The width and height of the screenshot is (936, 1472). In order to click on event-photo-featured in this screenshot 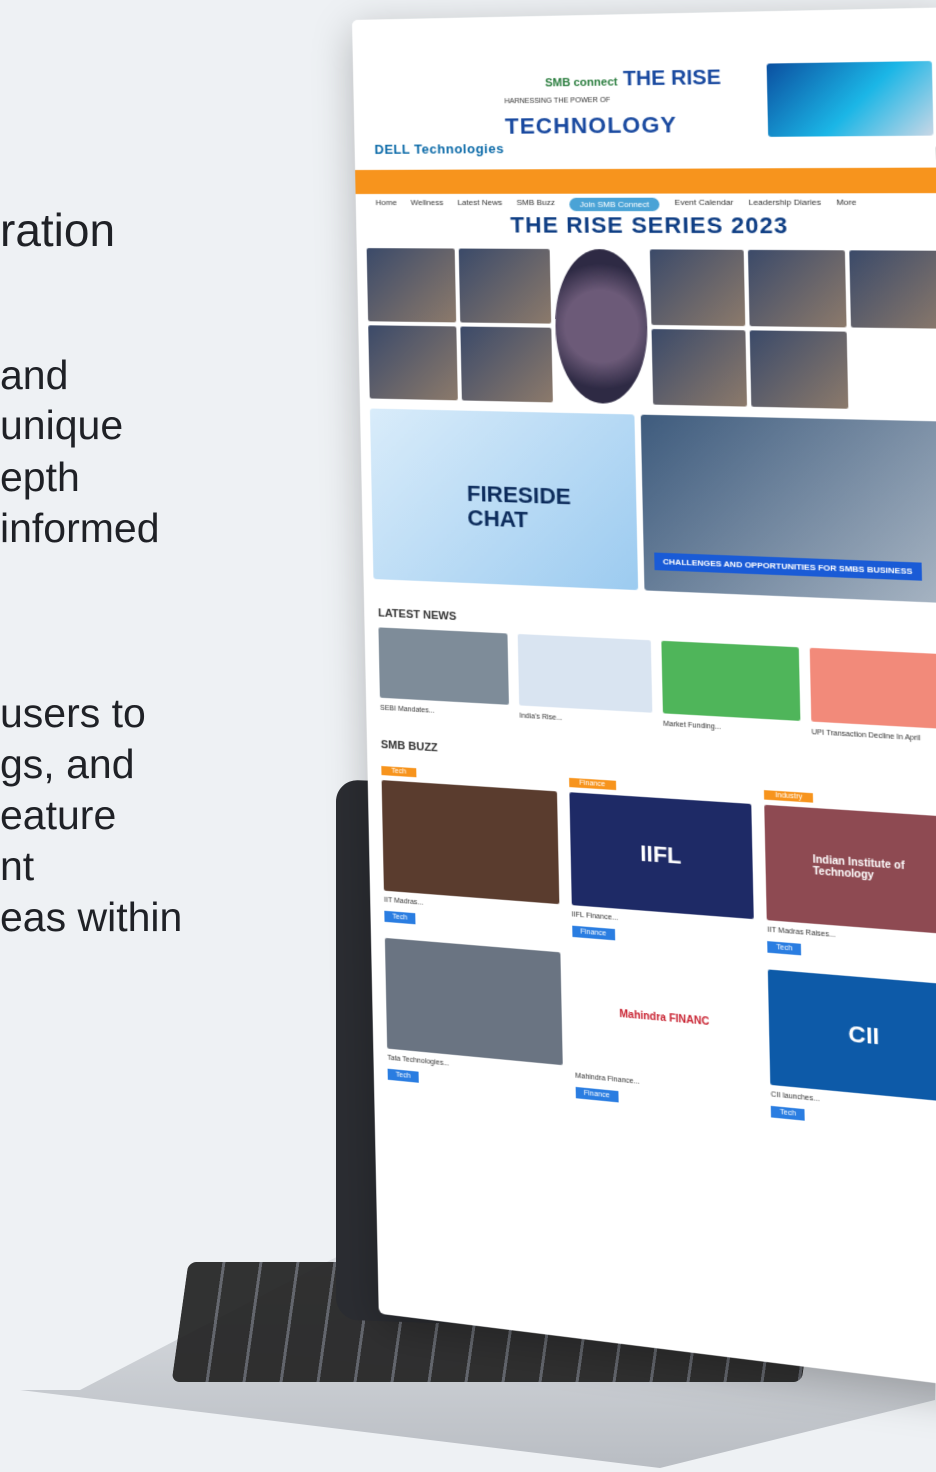, I will do `click(601, 326)`.